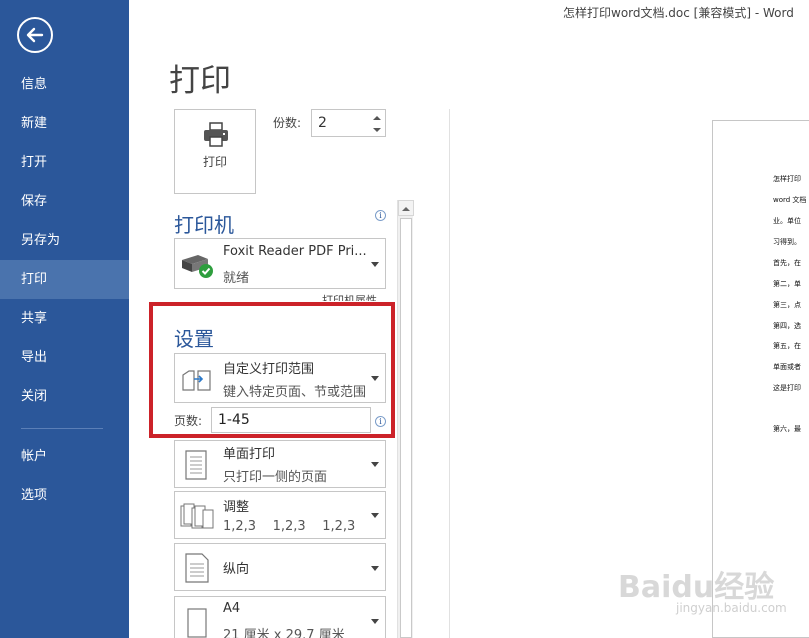  I want to click on sides-dropdown: 单面打印 只打印一侧的页面, so click(280, 464).